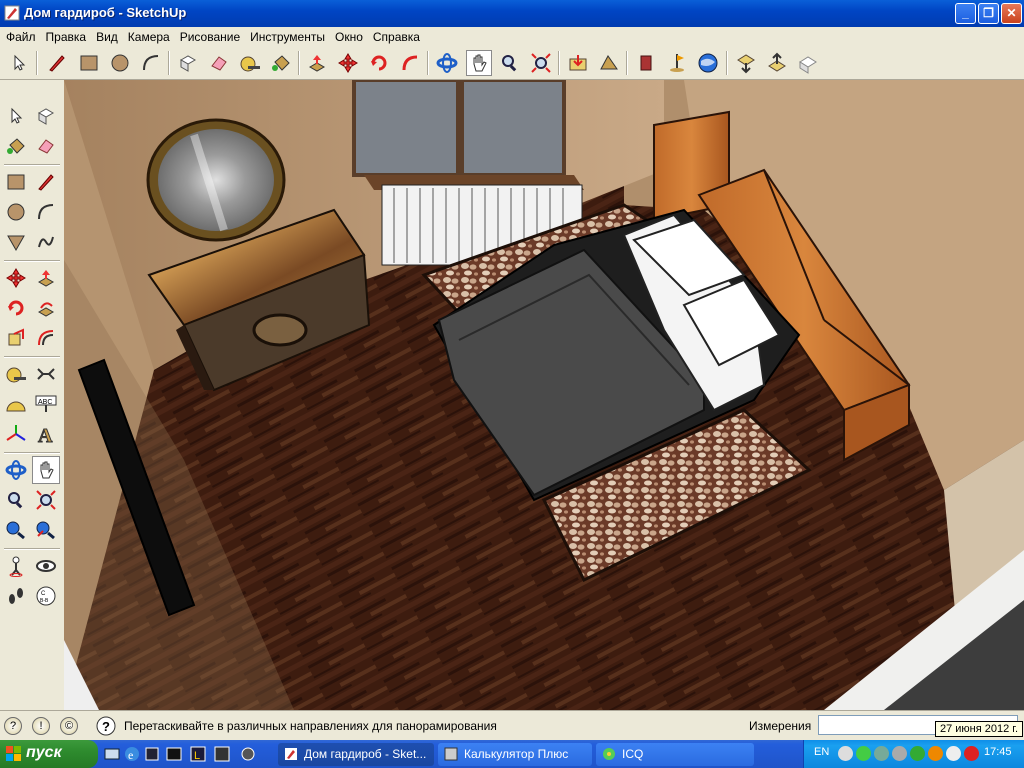 This screenshot has height=768, width=1024. I want to click on language-indicator: EN, so click(821, 752).